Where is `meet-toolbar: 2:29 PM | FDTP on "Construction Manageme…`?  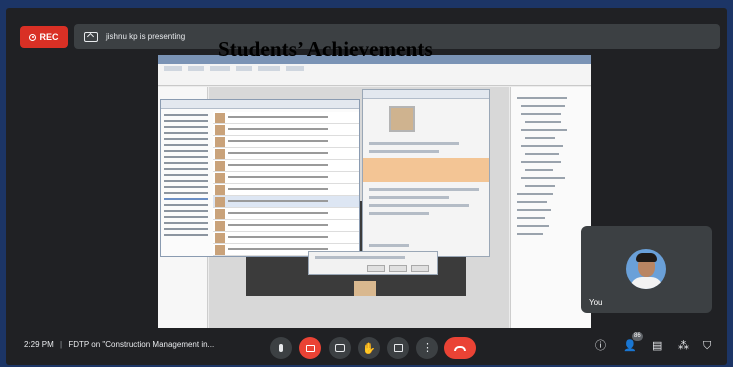 meet-toolbar: 2:29 PM | FDTP on "Construction Manageme… is located at coordinates (366, 345).